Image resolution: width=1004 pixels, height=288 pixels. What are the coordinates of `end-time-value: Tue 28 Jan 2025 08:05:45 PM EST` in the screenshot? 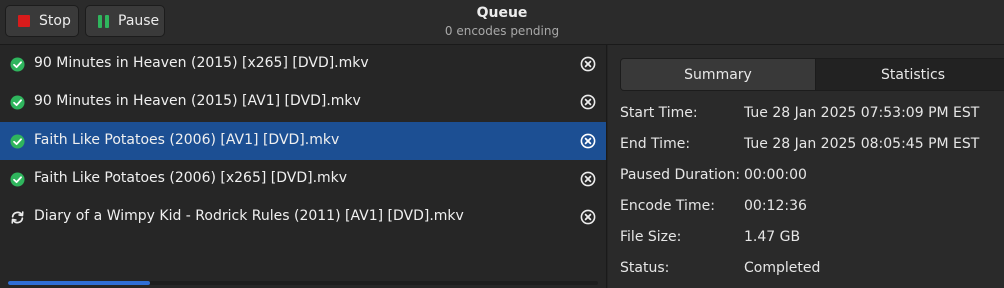 It's located at (862, 144).